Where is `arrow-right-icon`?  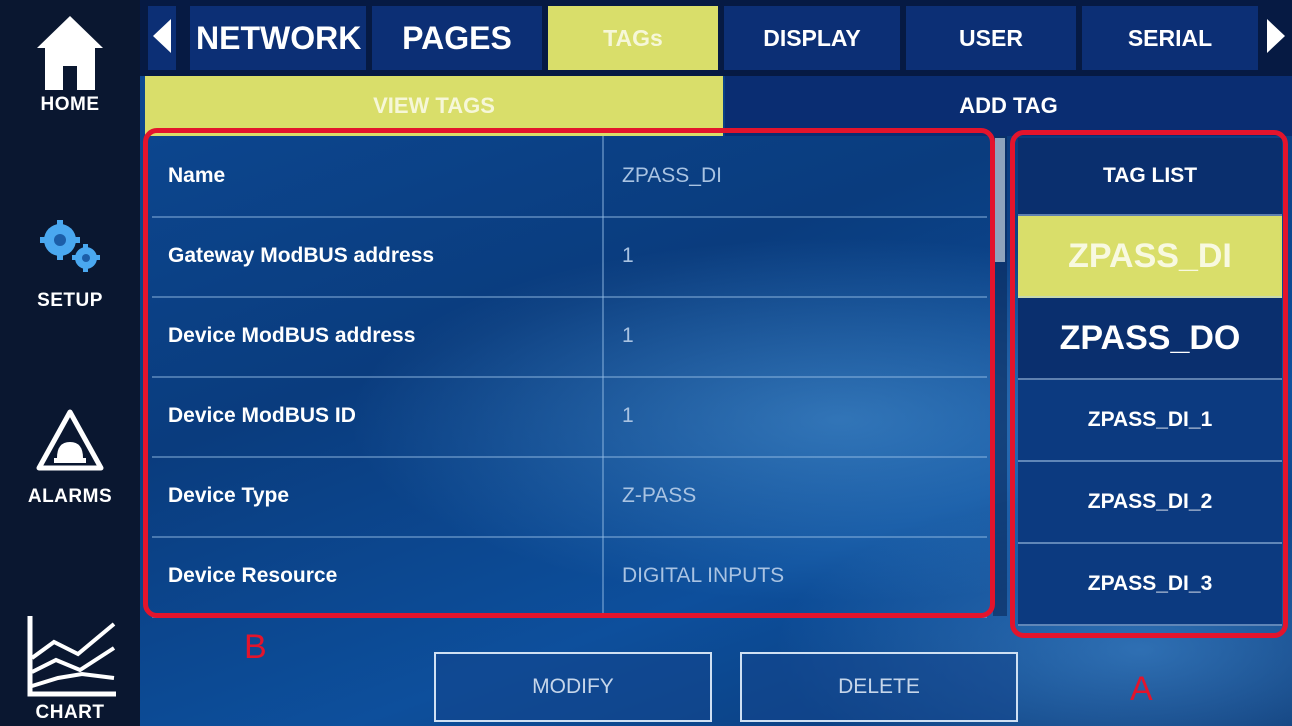
arrow-right-icon is located at coordinates (1276, 38).